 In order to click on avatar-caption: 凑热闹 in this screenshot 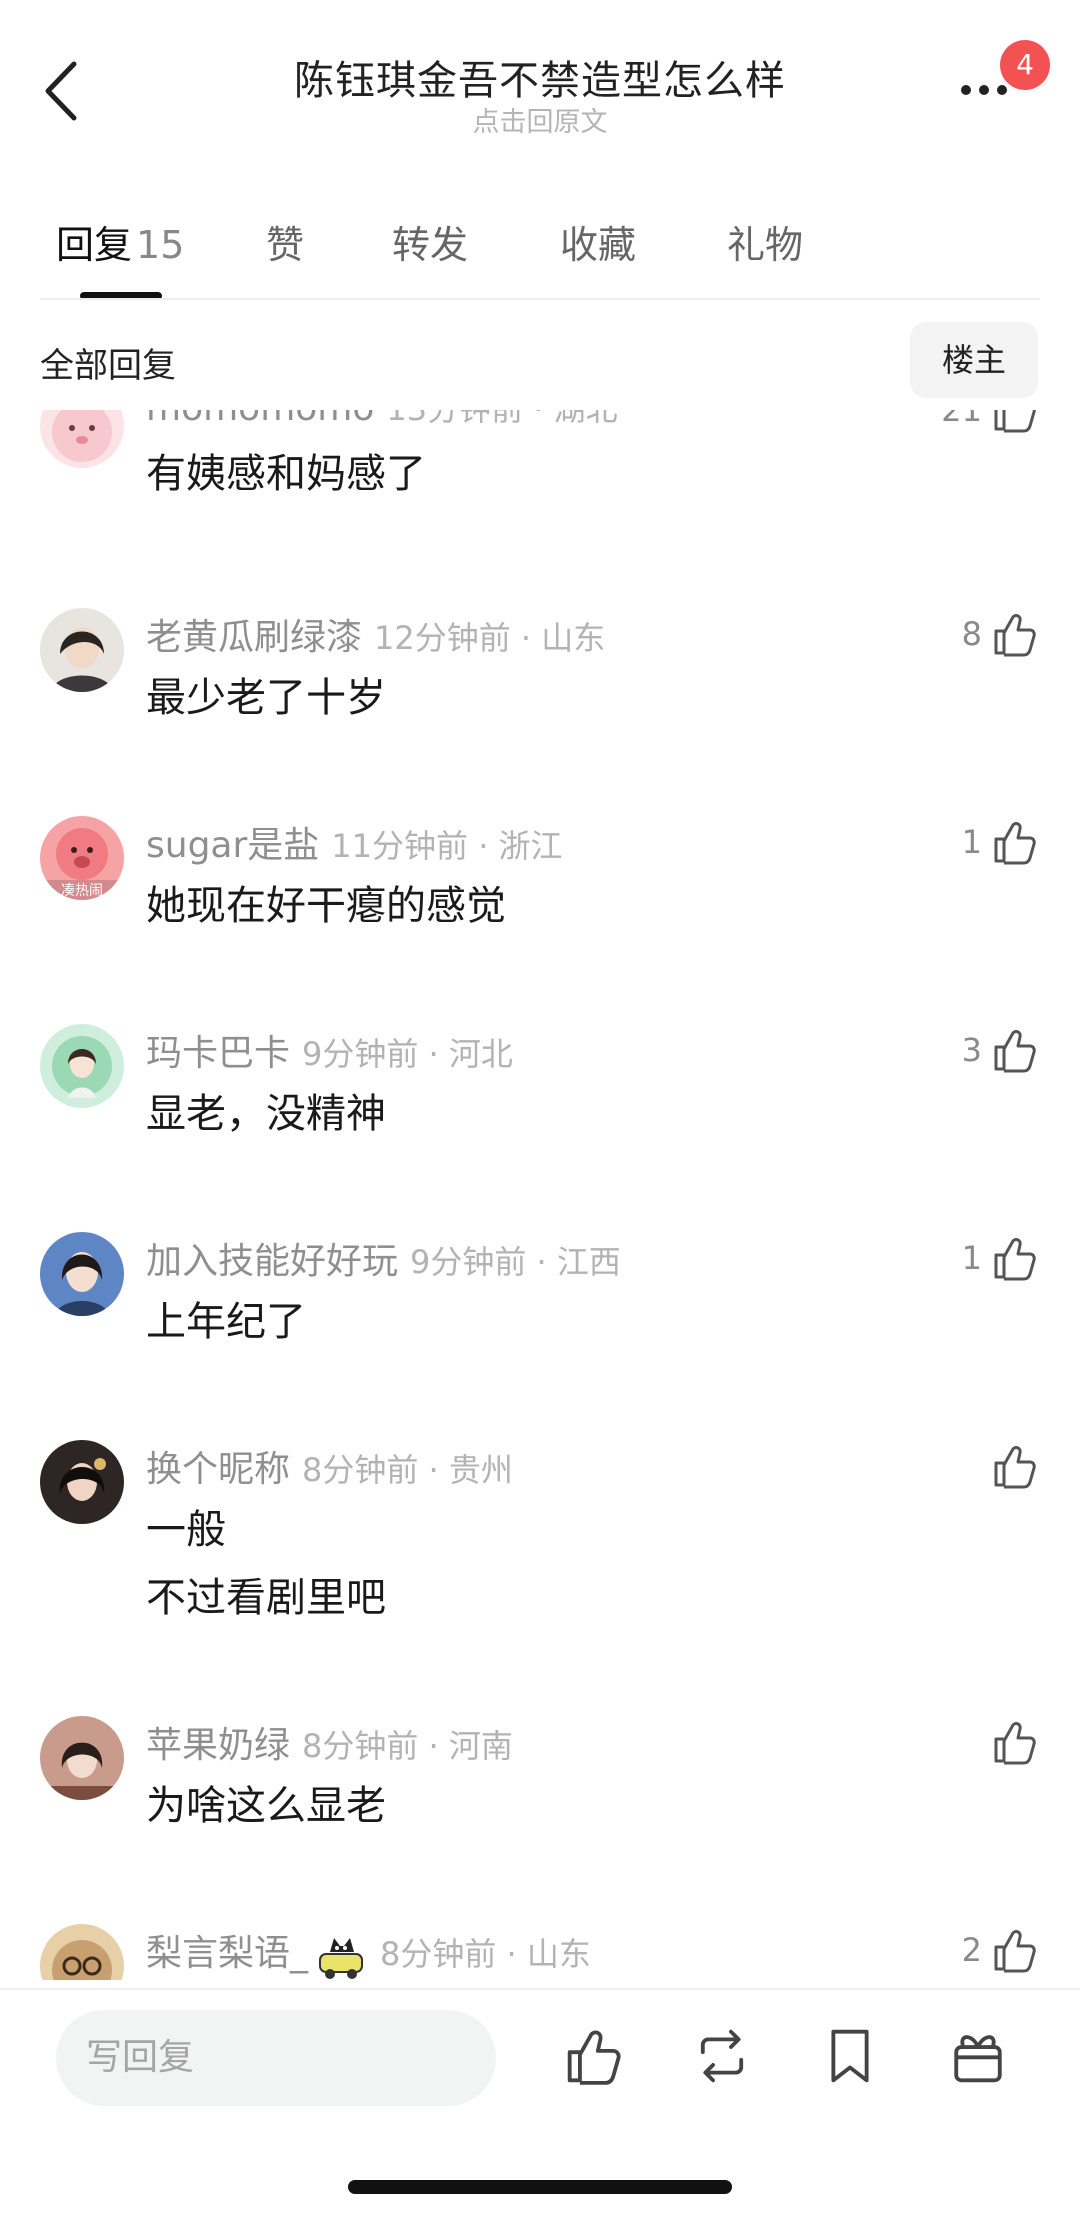, I will do `click(82, 891)`.